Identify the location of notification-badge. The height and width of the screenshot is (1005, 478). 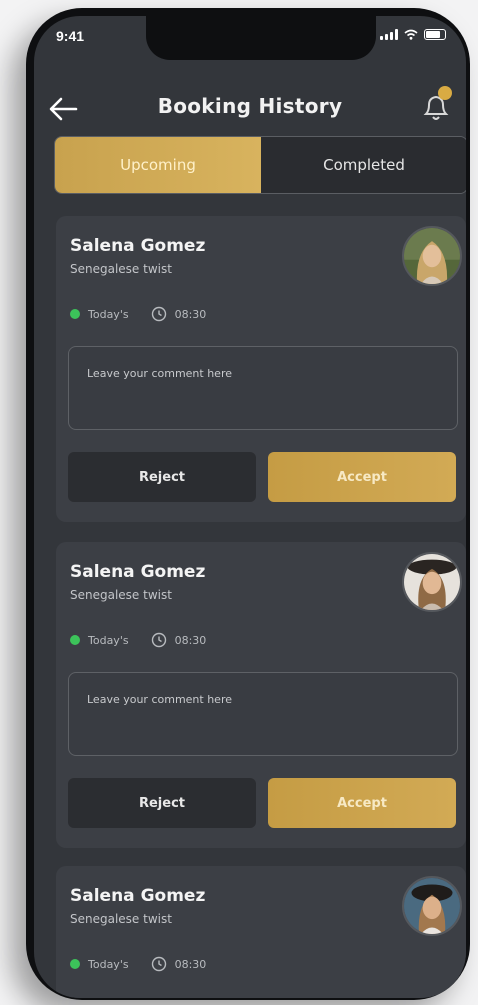
(445, 93).